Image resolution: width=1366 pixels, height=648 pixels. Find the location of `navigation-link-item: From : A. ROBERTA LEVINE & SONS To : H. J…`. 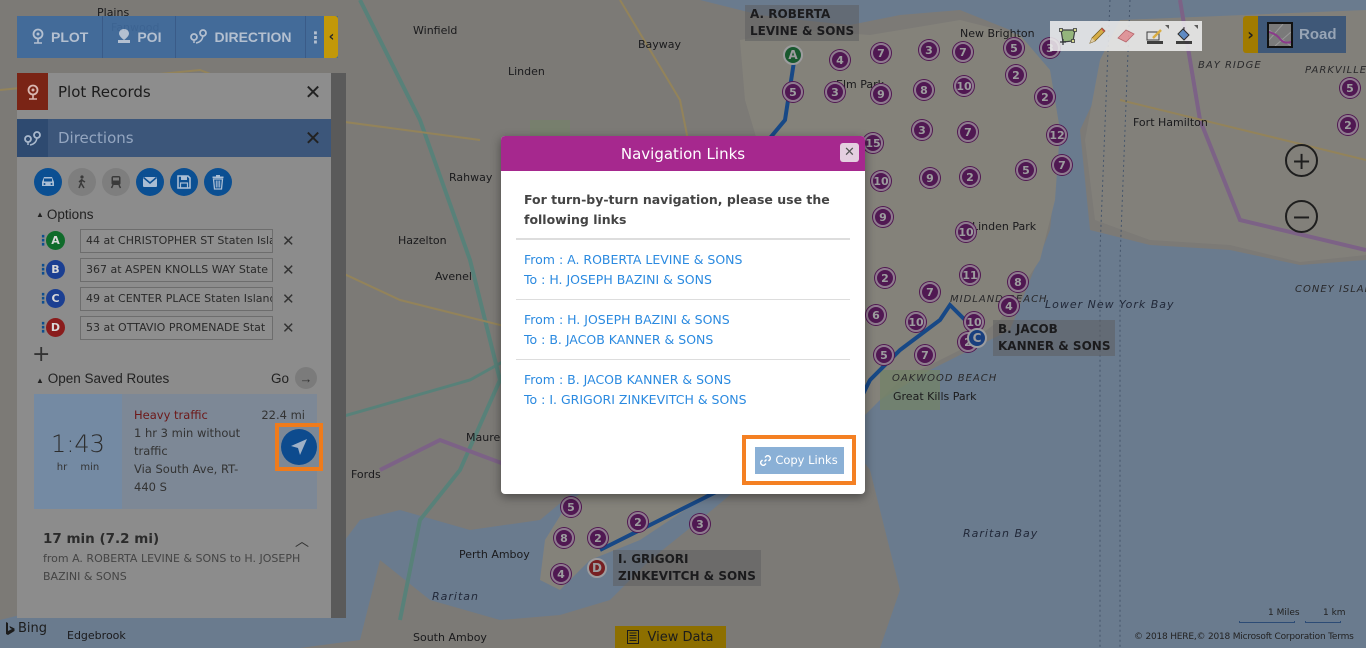

navigation-link-item: From : A. ROBERTA LEVINE & SONS To : H. J… is located at coordinates (683, 268).